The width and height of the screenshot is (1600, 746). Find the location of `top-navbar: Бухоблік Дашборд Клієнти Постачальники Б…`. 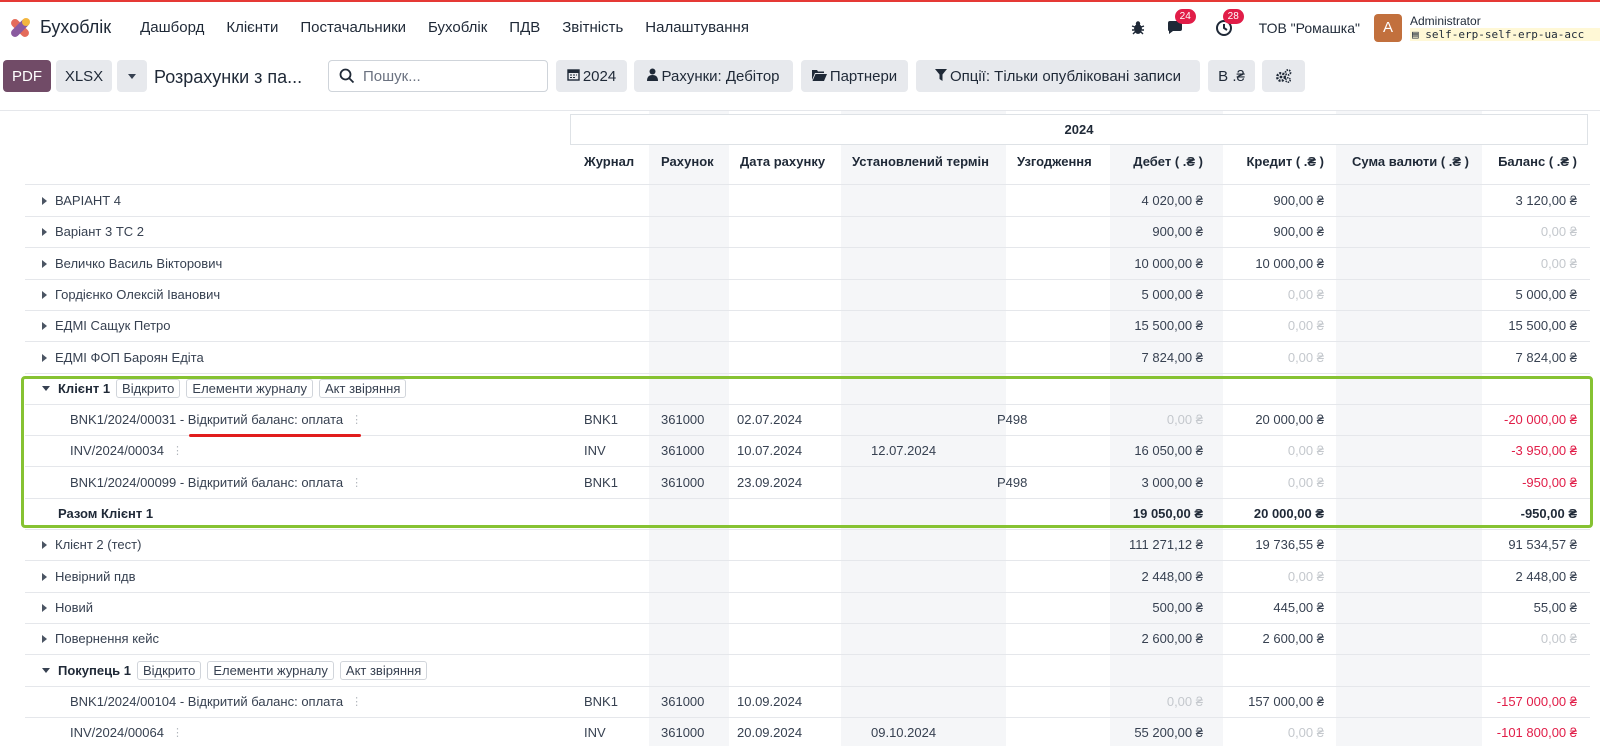

top-navbar: Бухоблік Дашборд Клієнти Постачальники Б… is located at coordinates (800, 26).